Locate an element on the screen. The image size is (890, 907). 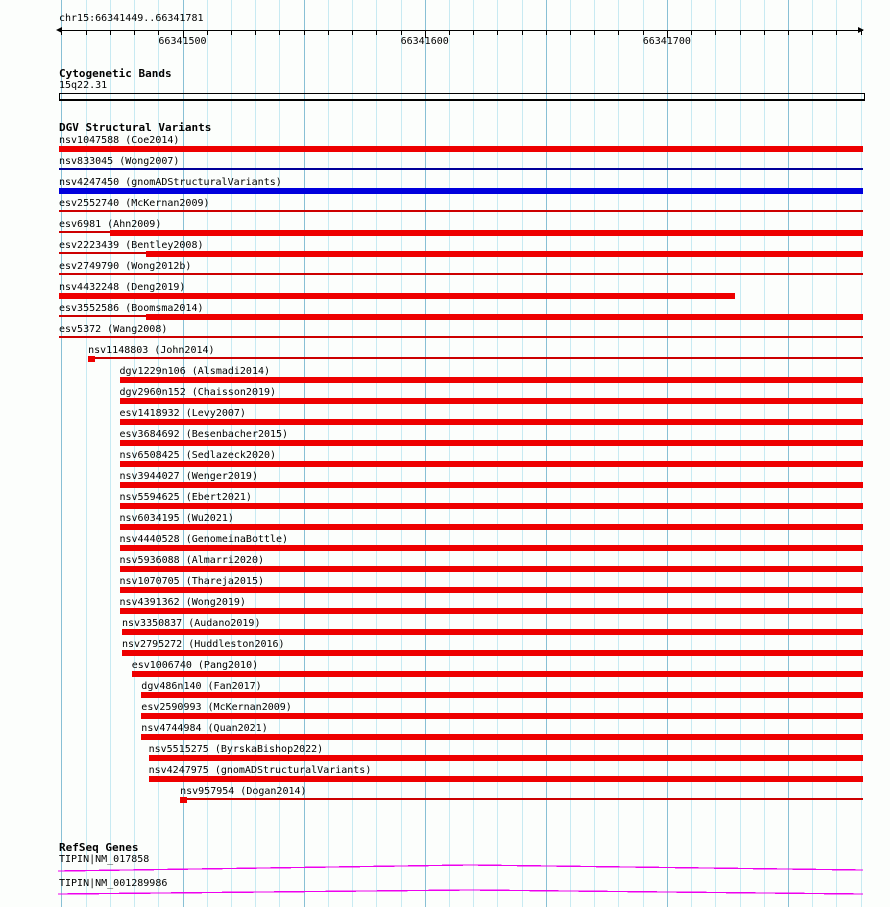
ruler-tick-label: 66341700 is located at coordinates (666, 41).